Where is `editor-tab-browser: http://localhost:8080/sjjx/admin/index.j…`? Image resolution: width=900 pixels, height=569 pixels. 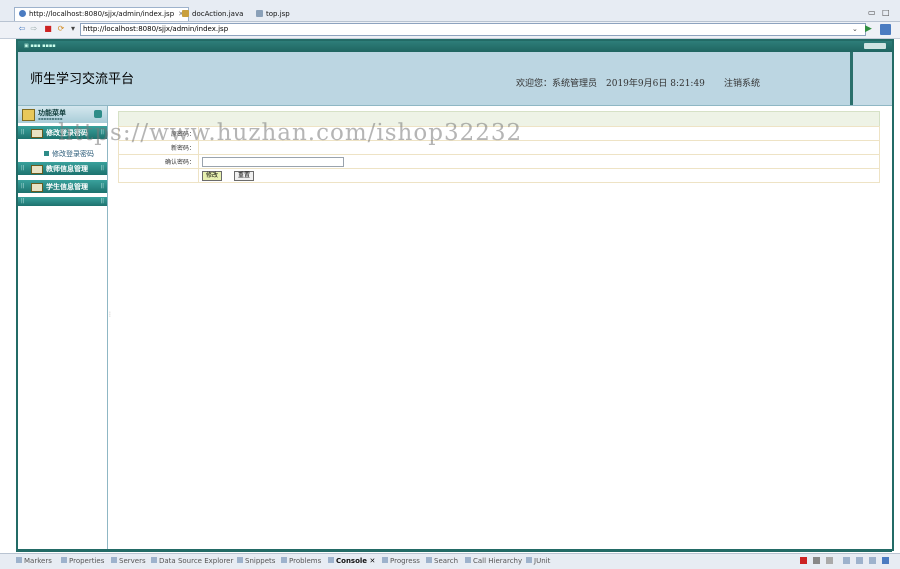 editor-tab-browser: http://localhost:8080/sjjx/admin/index.j… is located at coordinates (102, 14).